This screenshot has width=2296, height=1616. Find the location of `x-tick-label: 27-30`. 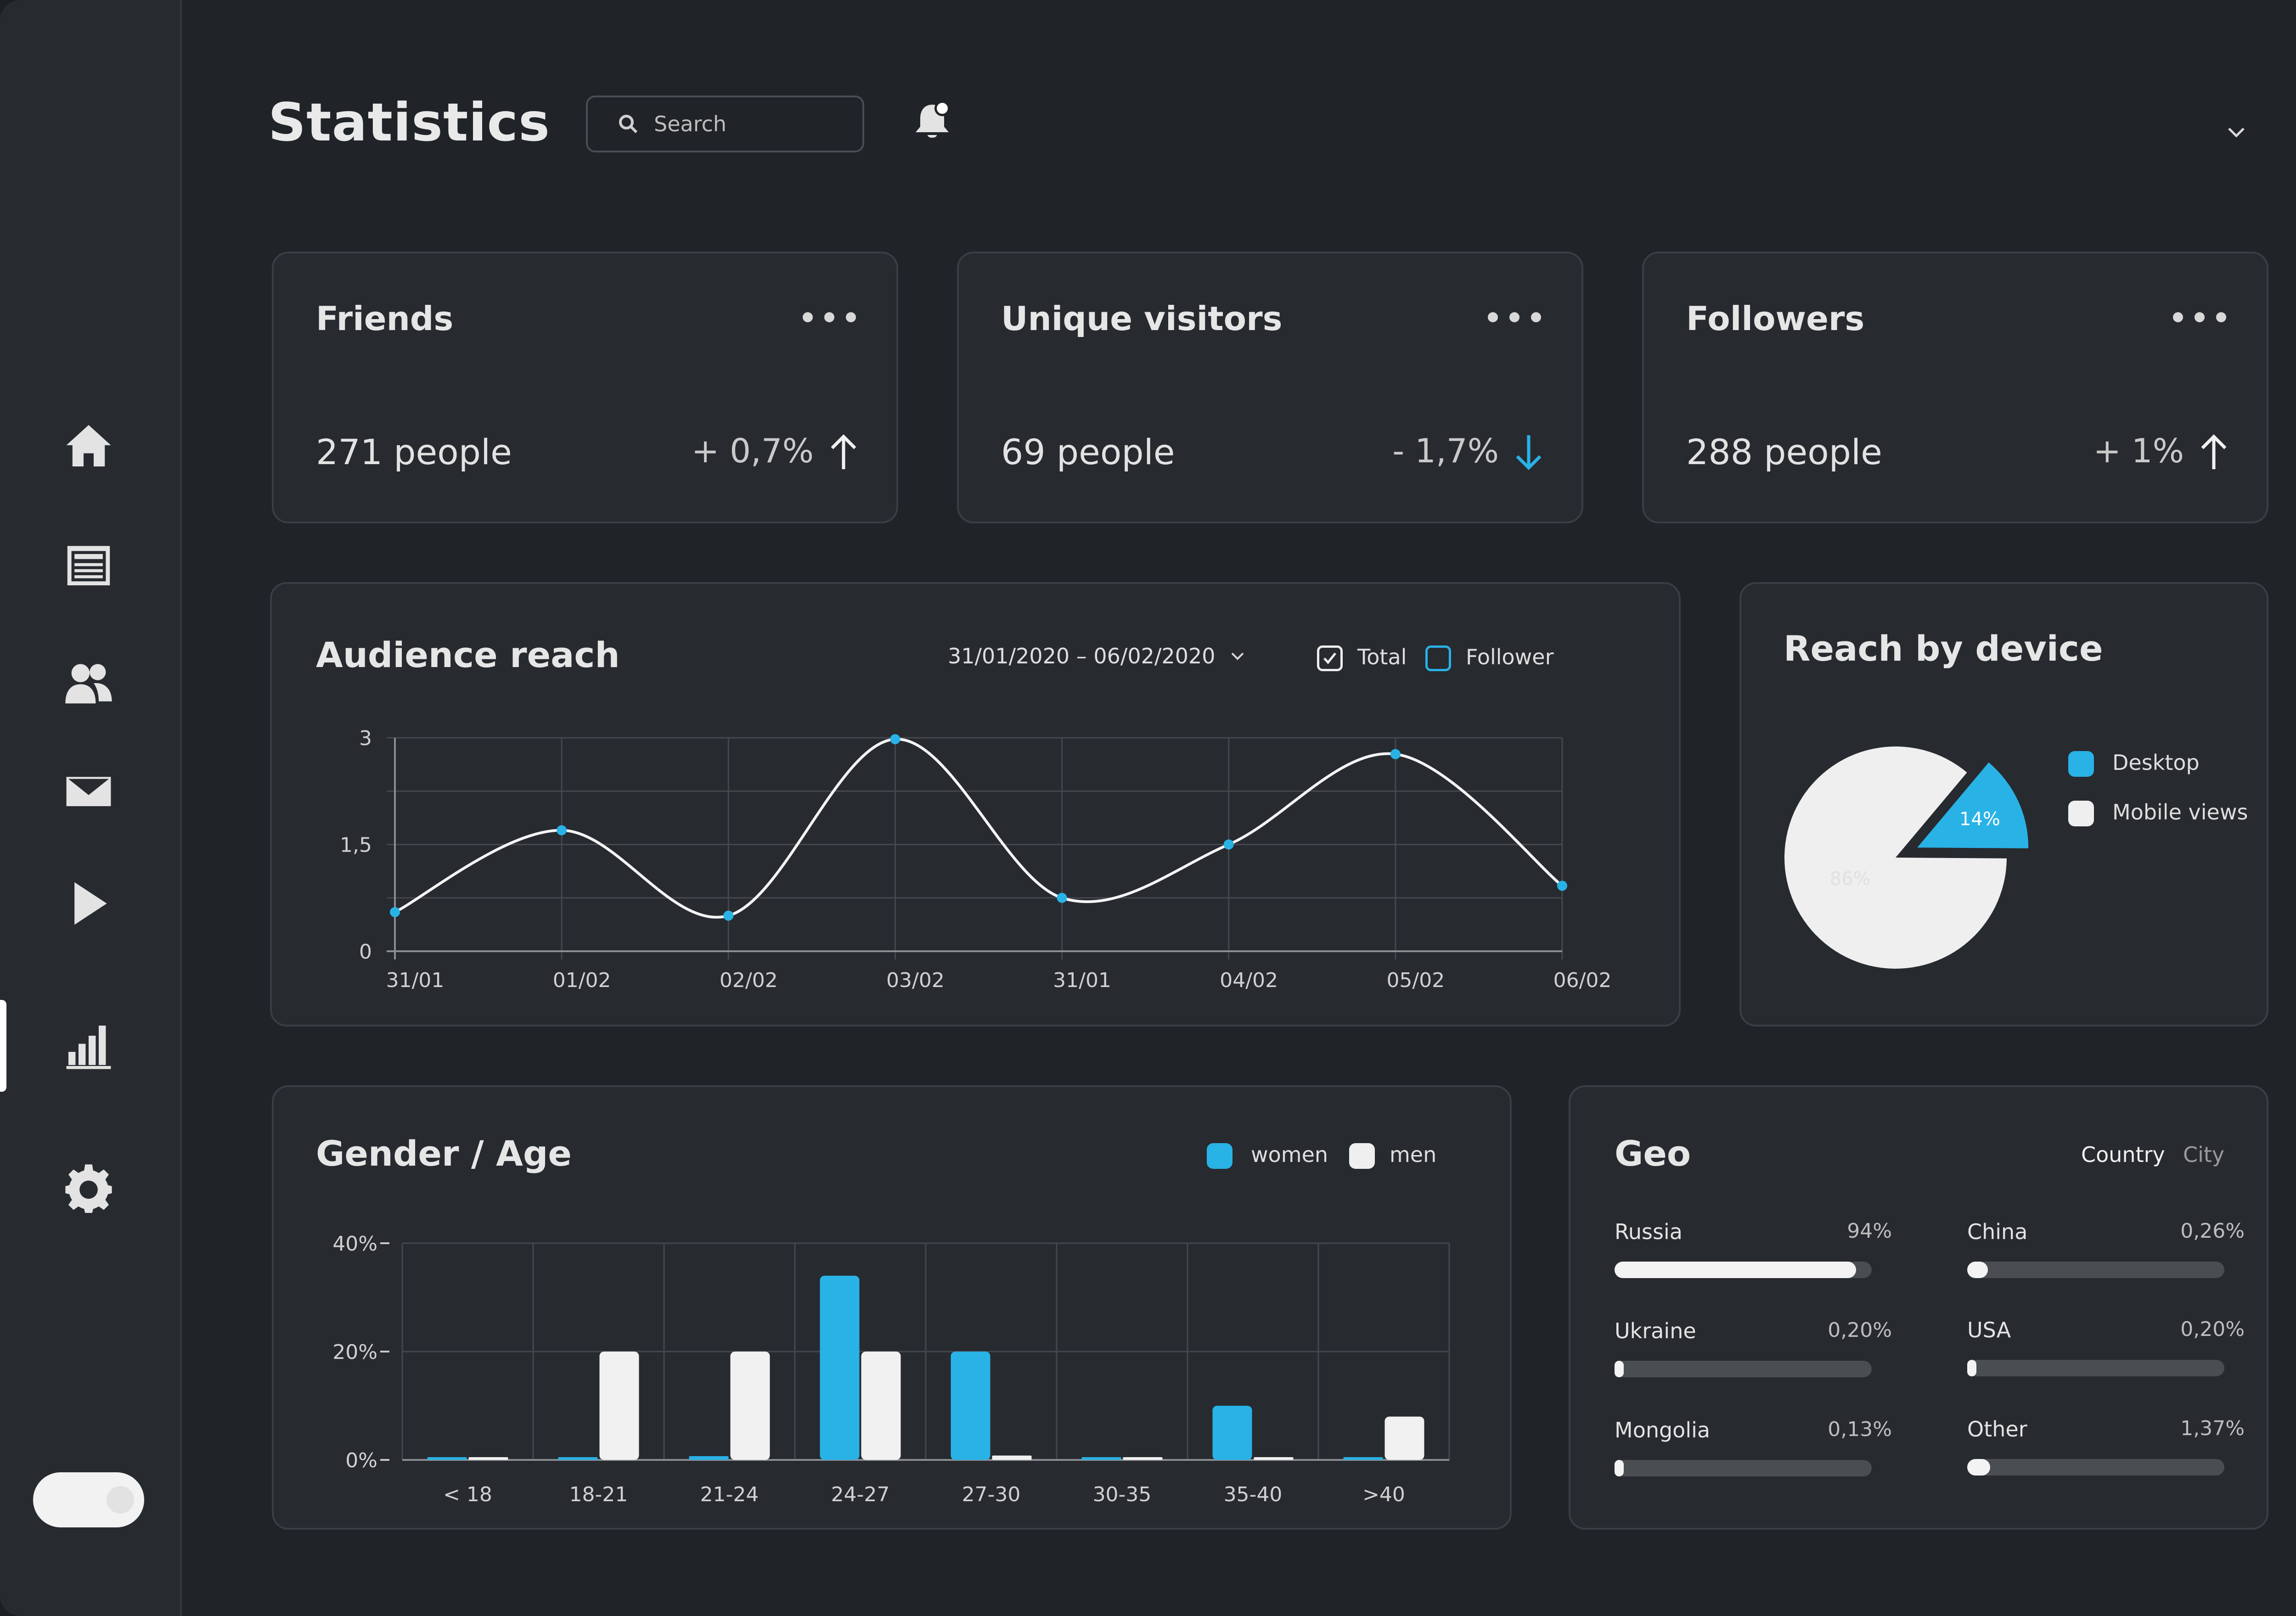

x-tick-label: 27-30 is located at coordinates (991, 1494).